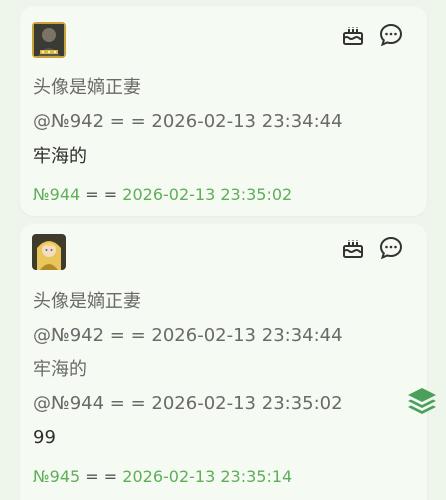 The width and height of the screenshot is (446, 500). What do you see at coordinates (56, 476) in the screenshot?
I see `post-number-link: №945` at bounding box center [56, 476].